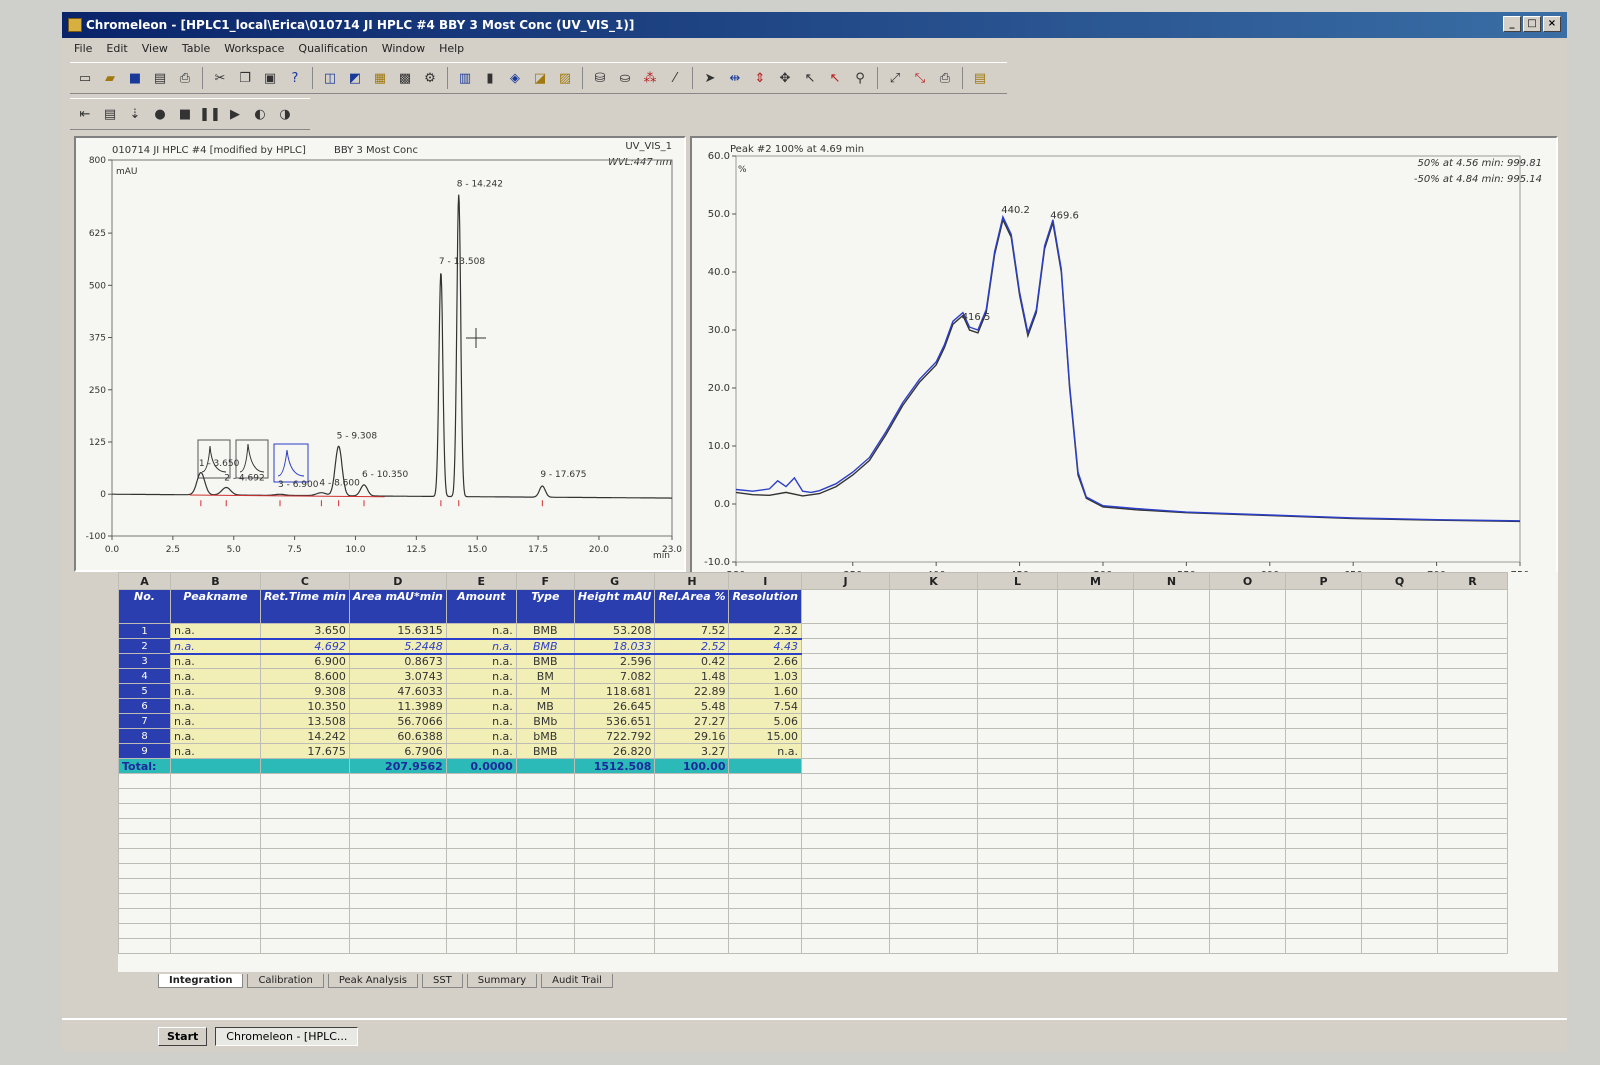  Describe the element at coordinates (614, 751) in the screenshot. I see `cell-height: 26.820` at that location.